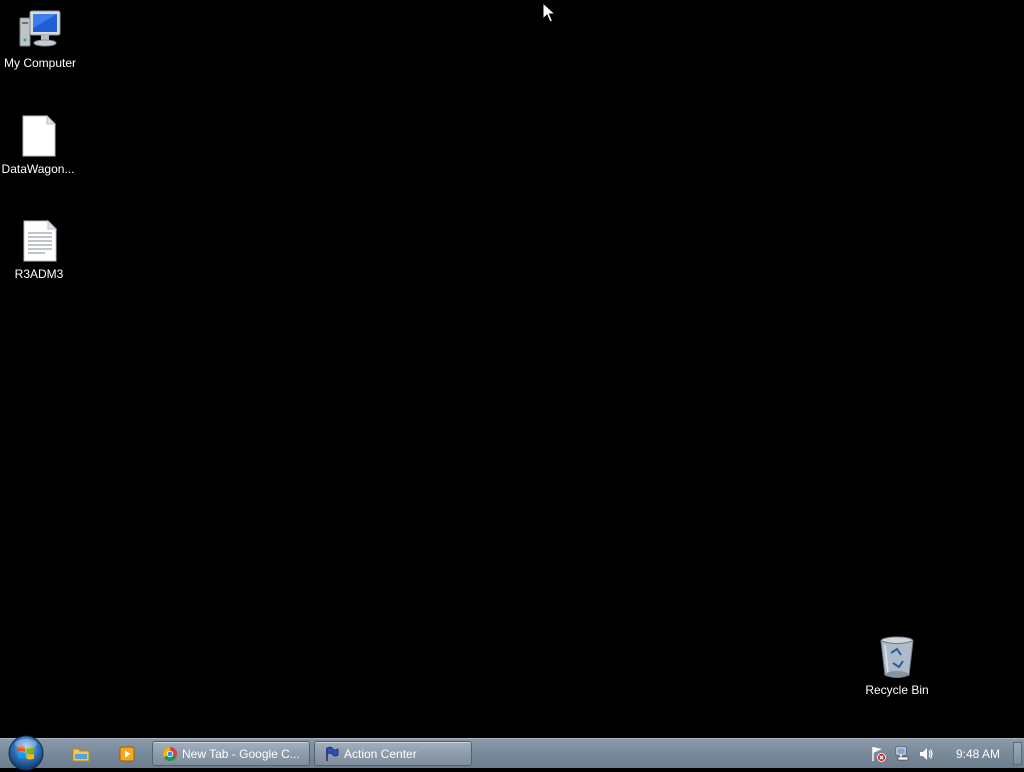 Image resolution: width=1024 pixels, height=772 pixels. Describe the element at coordinates (897, 657) in the screenshot. I see `recycle-bin-icon` at that location.